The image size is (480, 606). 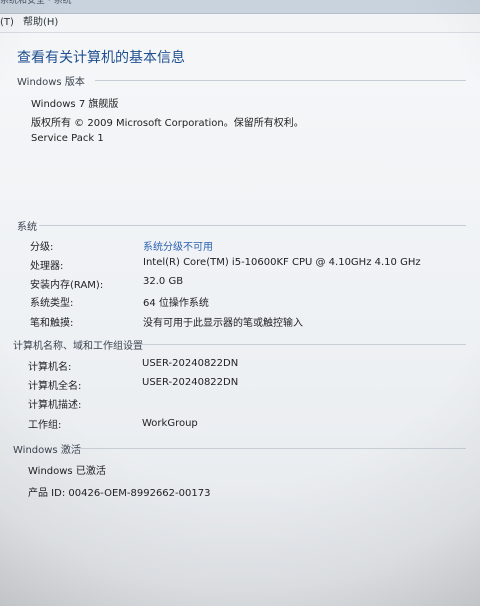 What do you see at coordinates (240, 23) in the screenshot?
I see `menu-bar: (T) 帮助(H)` at bounding box center [240, 23].